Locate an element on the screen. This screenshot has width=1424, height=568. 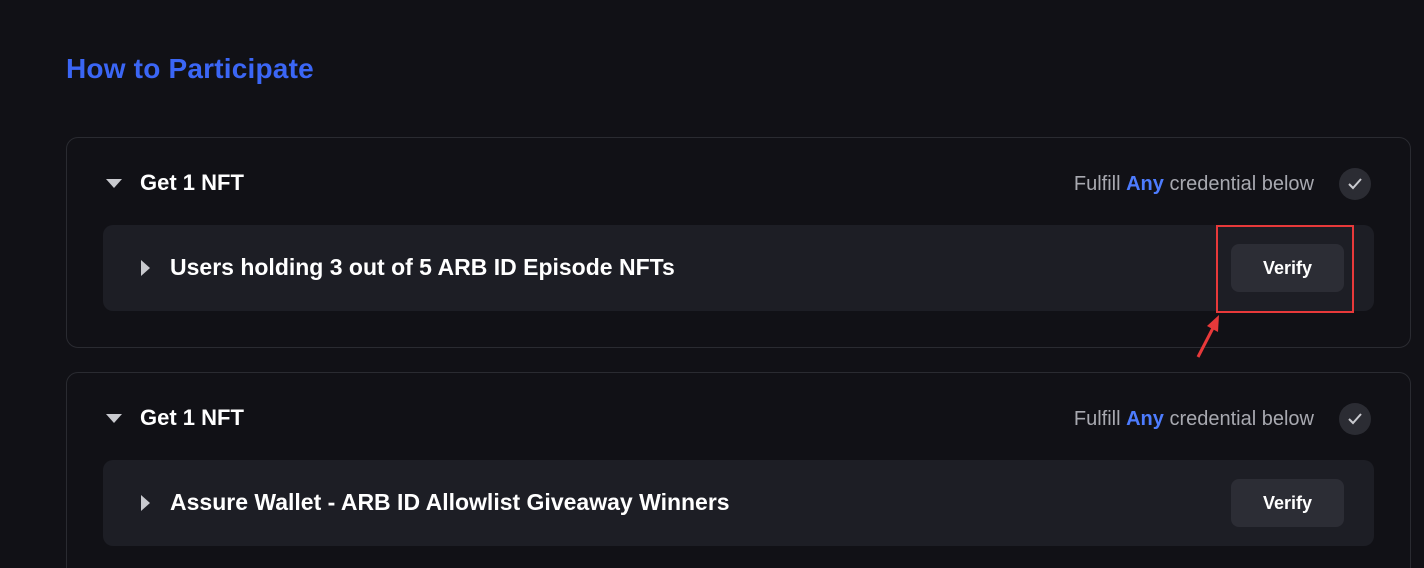
verify-button: Verify is located at coordinates (1287, 503).